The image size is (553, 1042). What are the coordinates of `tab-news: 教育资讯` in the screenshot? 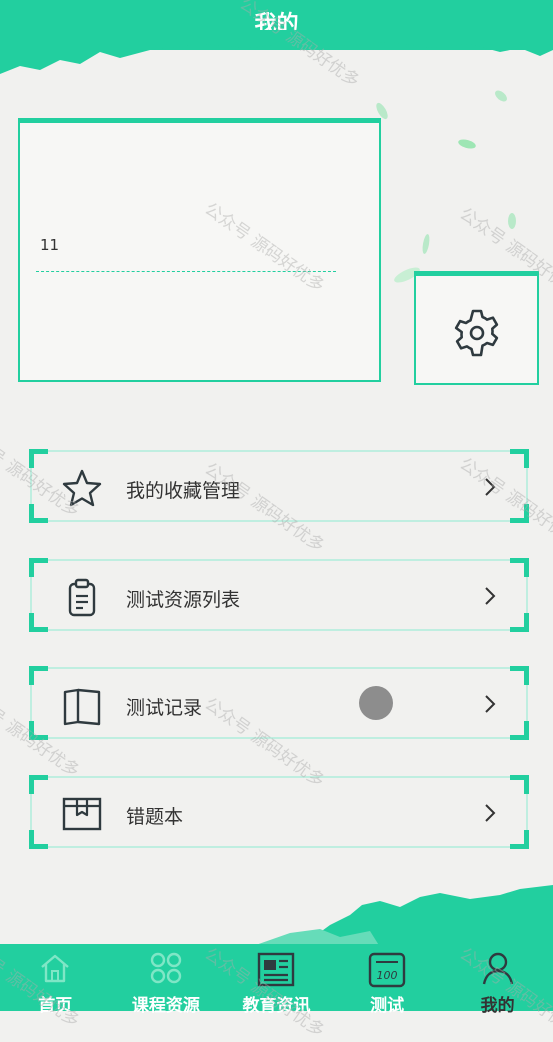 It's located at (276, 980).